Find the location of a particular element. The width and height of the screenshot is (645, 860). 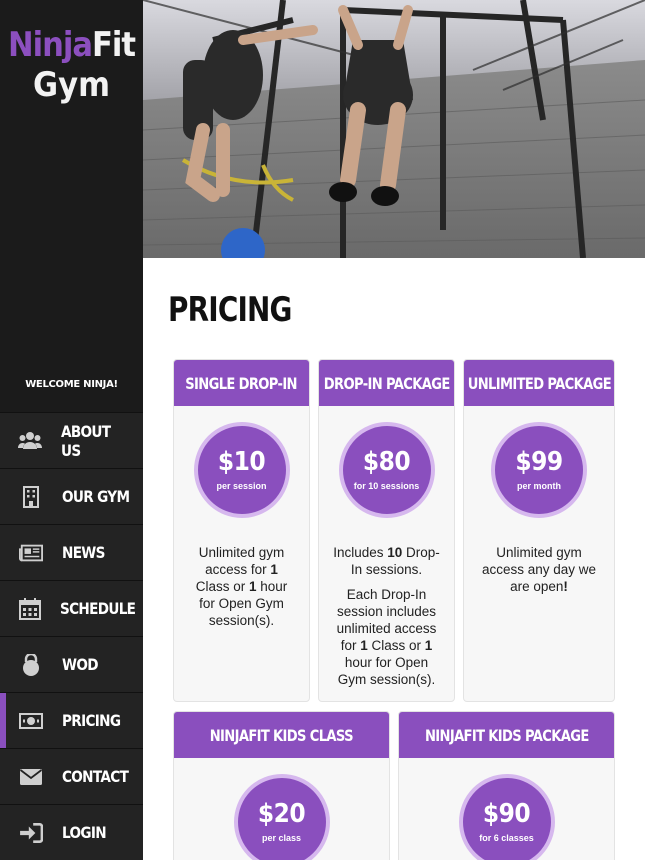

sidebar-item-label: CONTACT is located at coordinates (95, 776).